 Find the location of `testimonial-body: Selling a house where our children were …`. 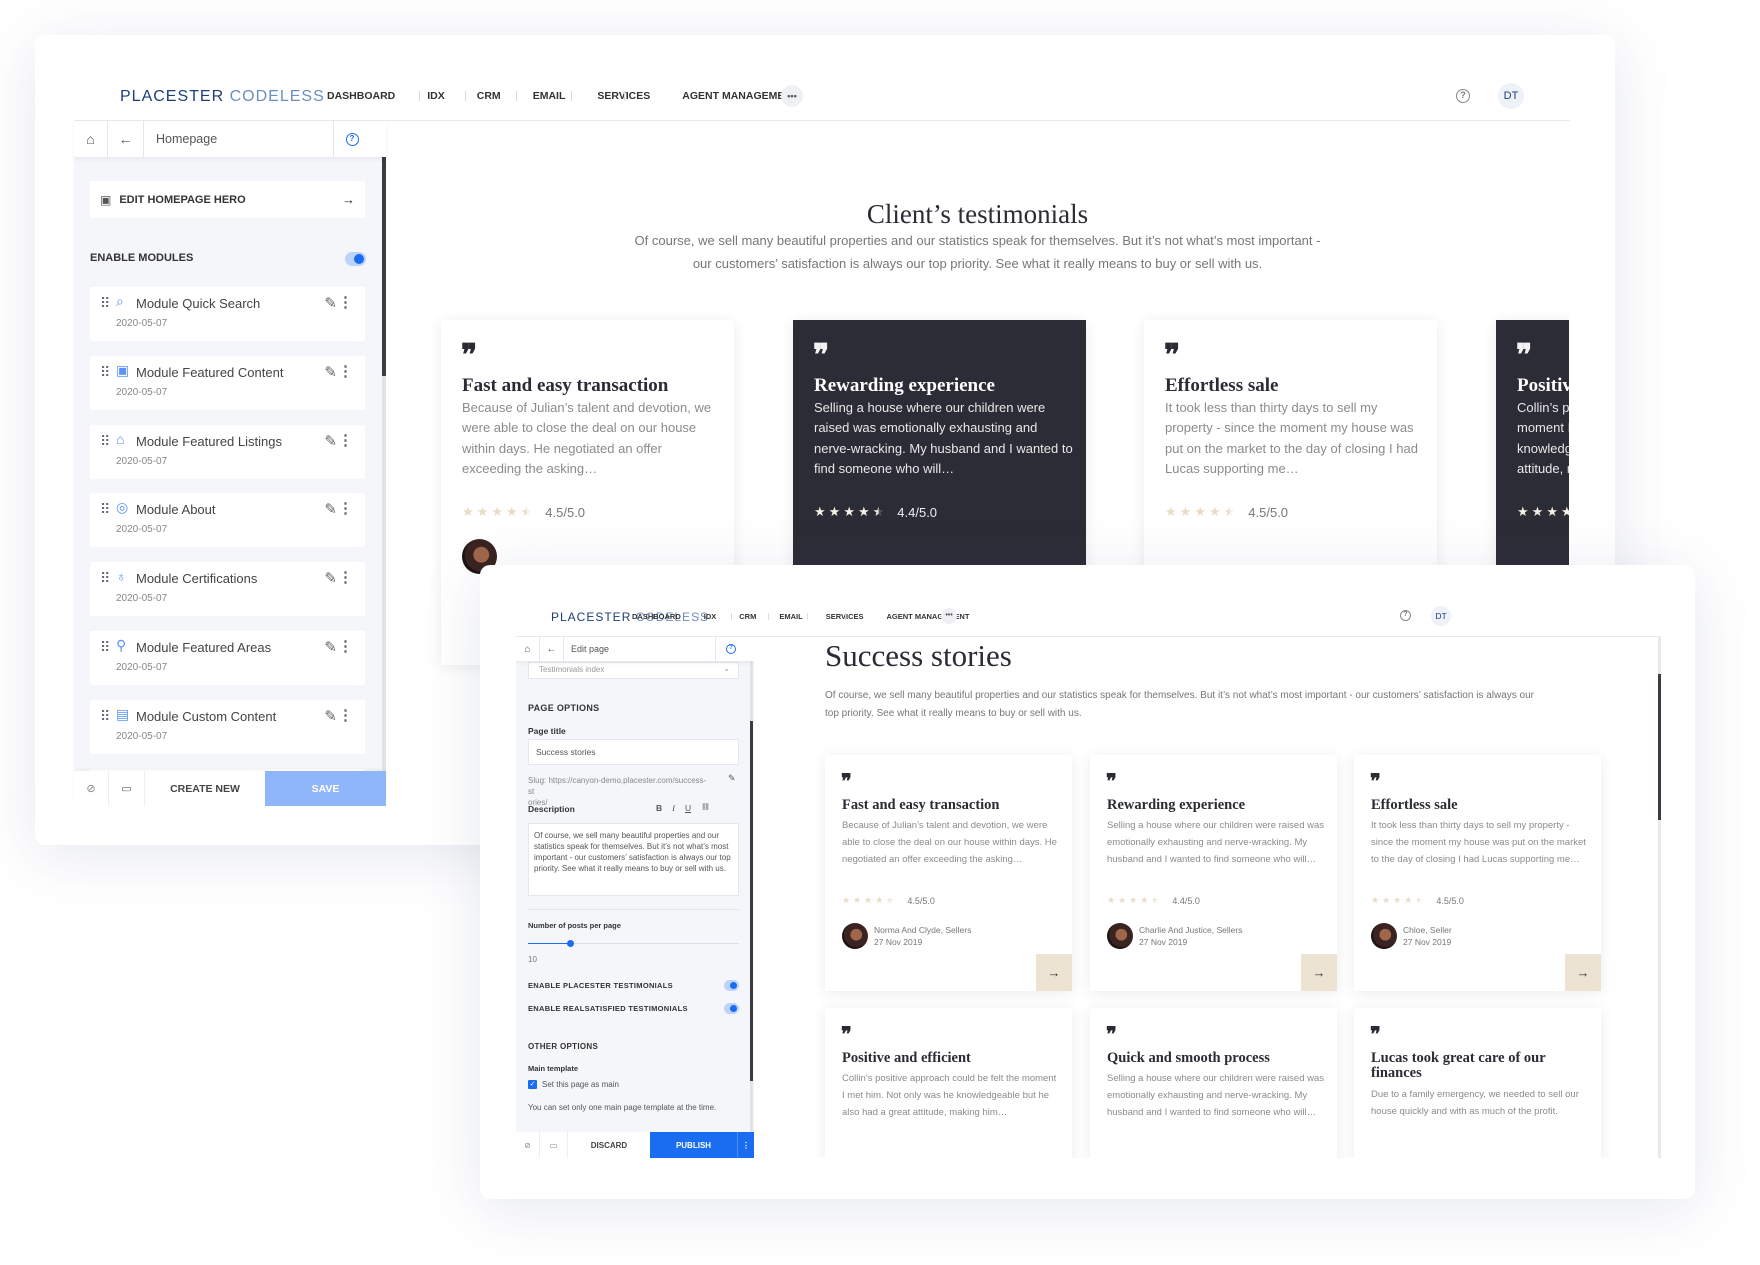

testimonial-body: Selling a house where our children were … is located at coordinates (1216, 1095).